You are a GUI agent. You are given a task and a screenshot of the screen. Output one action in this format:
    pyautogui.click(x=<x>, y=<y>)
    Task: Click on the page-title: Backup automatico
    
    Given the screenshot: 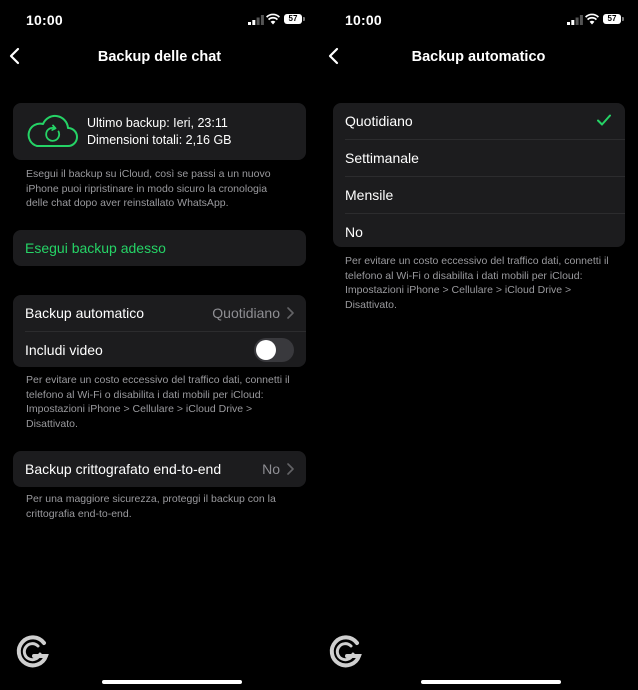 What is the action you would take?
    pyautogui.click(x=478, y=57)
    